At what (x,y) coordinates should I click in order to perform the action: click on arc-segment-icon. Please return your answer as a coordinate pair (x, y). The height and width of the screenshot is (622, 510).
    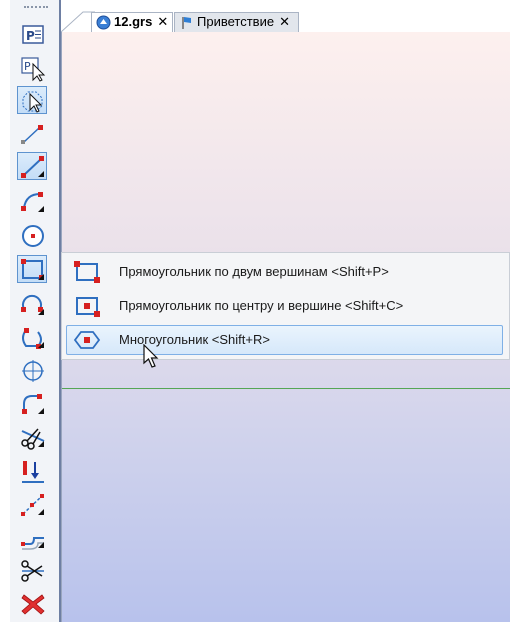
    Looking at the image, I should click on (32, 304).